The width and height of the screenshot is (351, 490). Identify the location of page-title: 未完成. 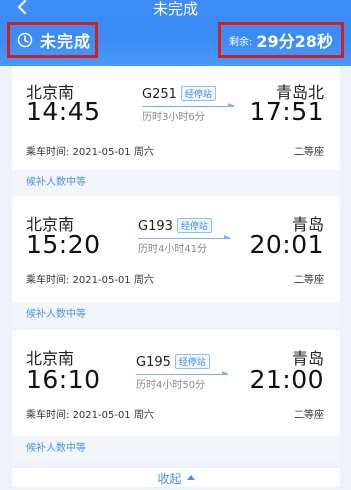
(175, 9).